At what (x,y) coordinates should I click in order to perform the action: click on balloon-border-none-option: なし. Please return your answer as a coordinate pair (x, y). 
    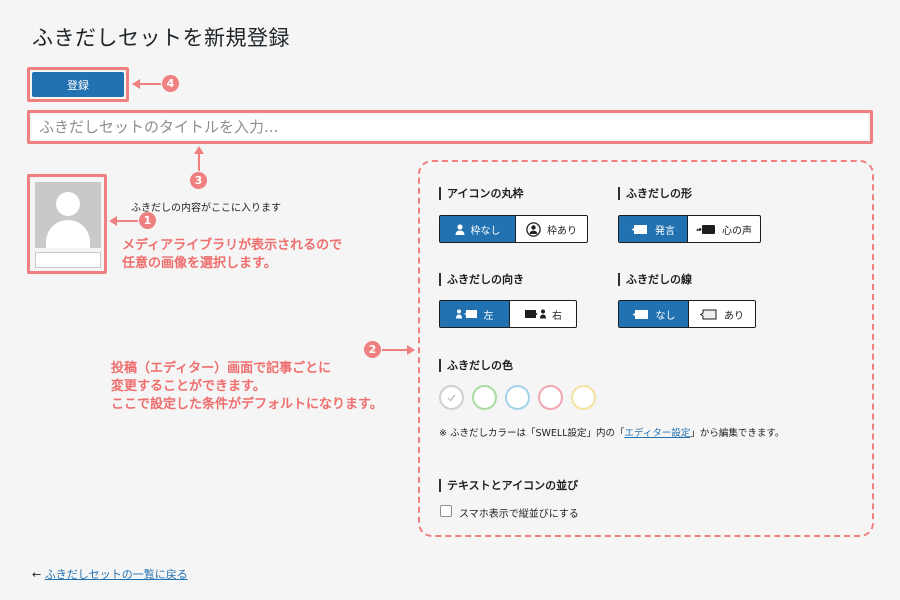
    Looking at the image, I should click on (653, 314).